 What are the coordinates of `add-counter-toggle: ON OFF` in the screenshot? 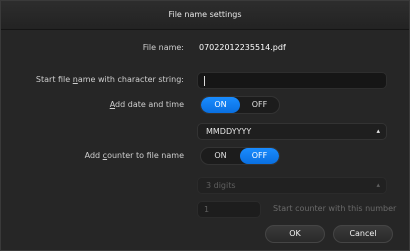 It's located at (240, 156).